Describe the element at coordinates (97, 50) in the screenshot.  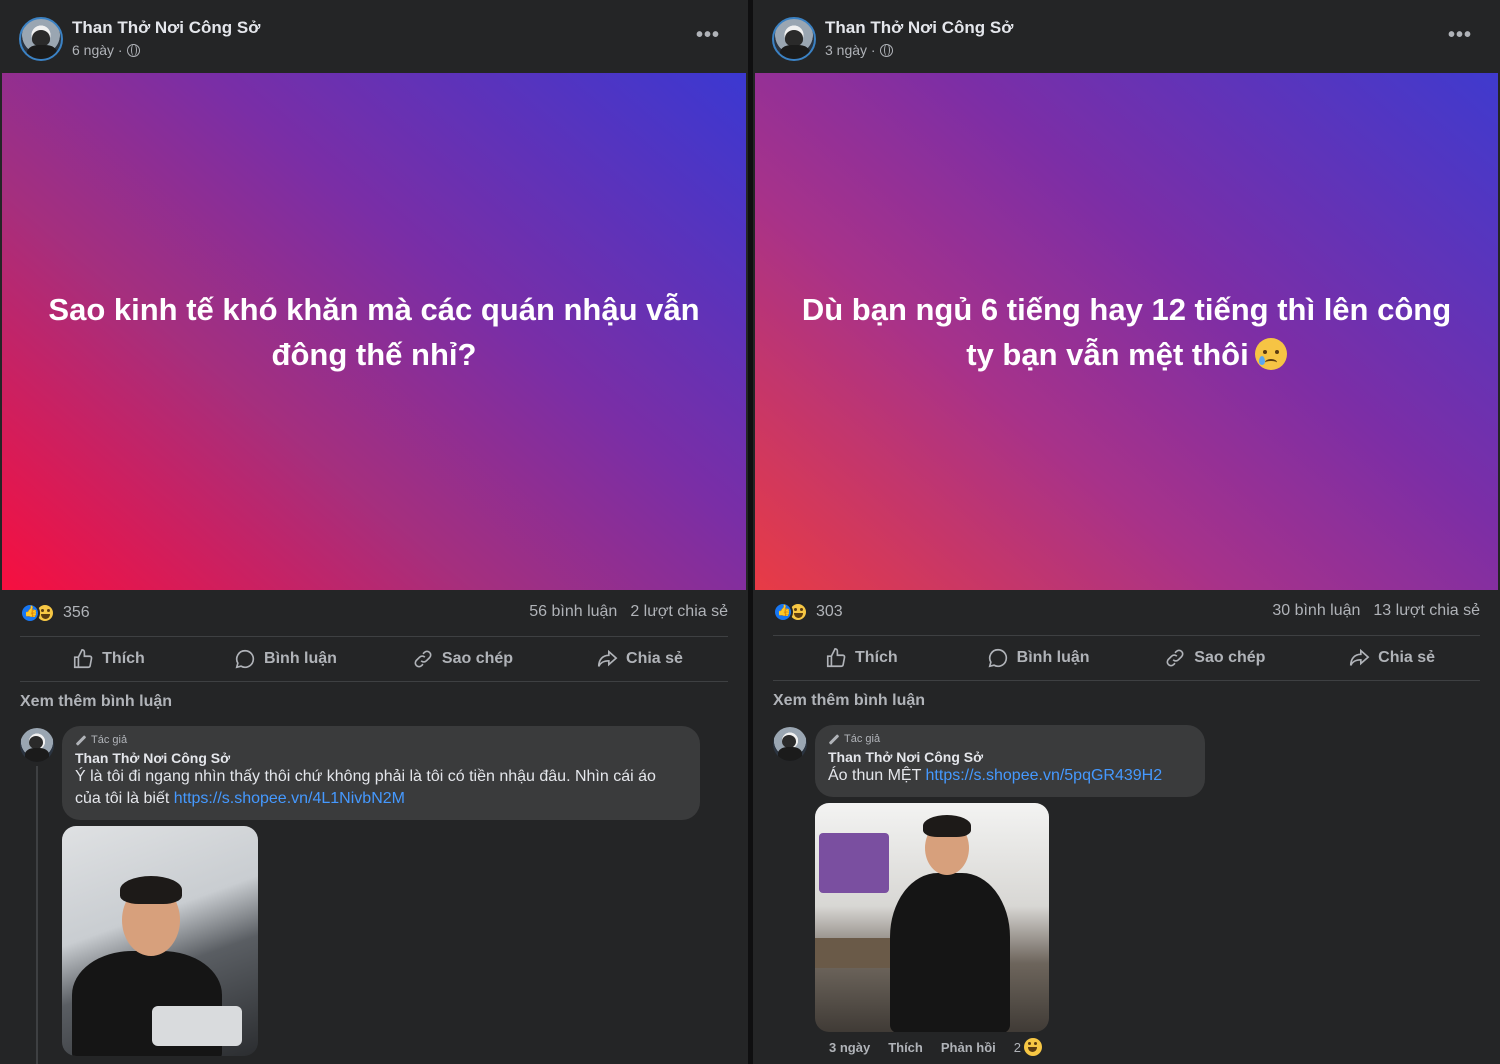
I see `post-time: 6 ngày ·` at that location.